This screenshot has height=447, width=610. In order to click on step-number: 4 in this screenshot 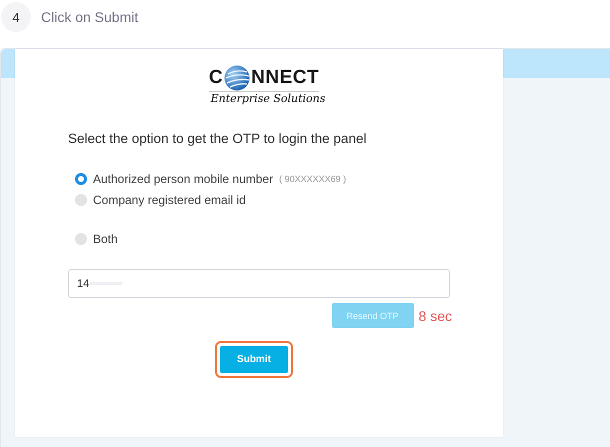, I will do `click(16, 17)`.